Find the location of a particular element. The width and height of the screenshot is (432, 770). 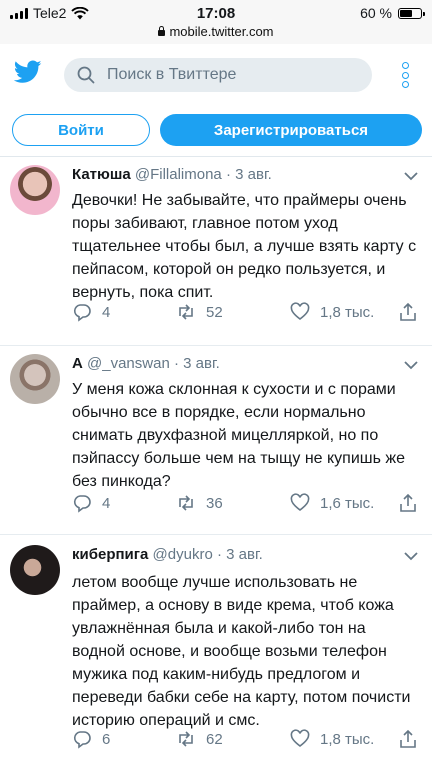

tweet-actions: 6 62 1,8 тыс. is located at coordinates (246, 741).